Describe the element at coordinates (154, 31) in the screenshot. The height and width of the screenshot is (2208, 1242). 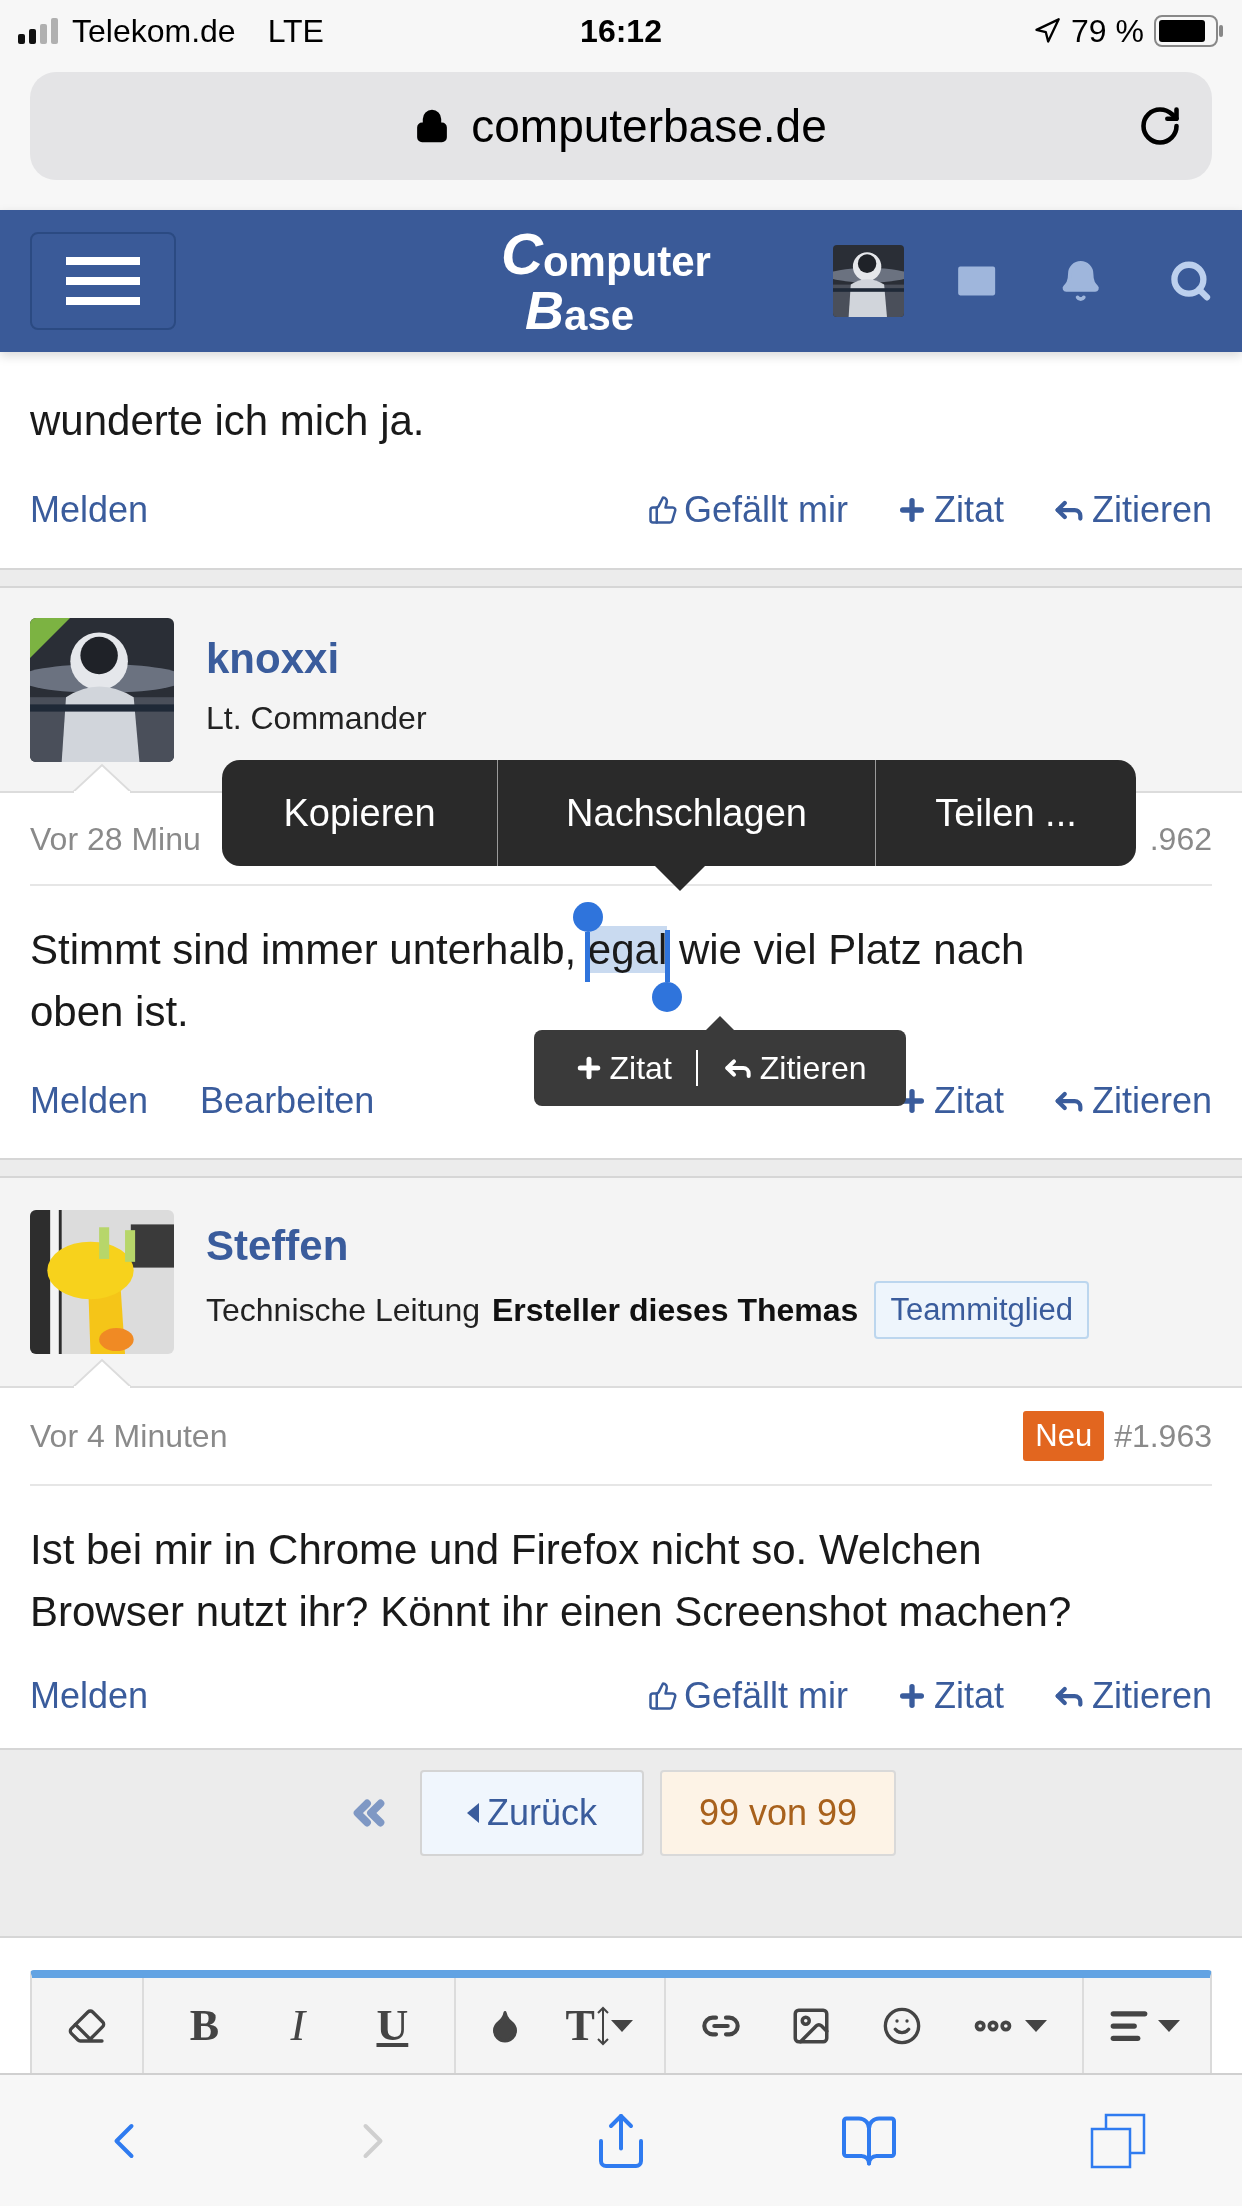
I see `carrier-name: Telekom.de` at that location.